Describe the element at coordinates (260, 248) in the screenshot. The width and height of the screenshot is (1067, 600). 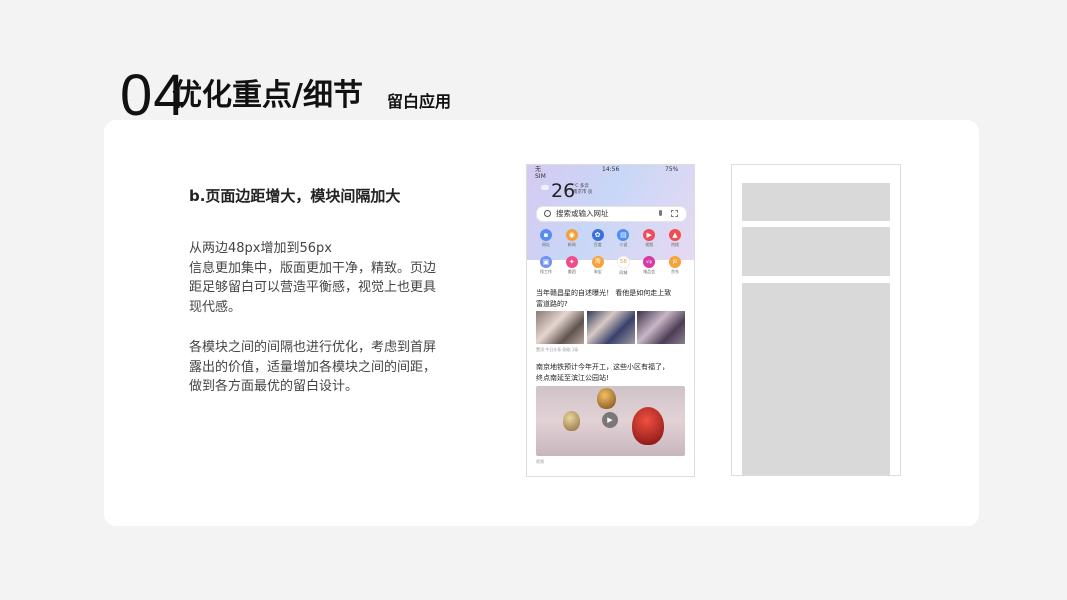
I see `paragraph-line: 从两边48px增加到56px` at that location.